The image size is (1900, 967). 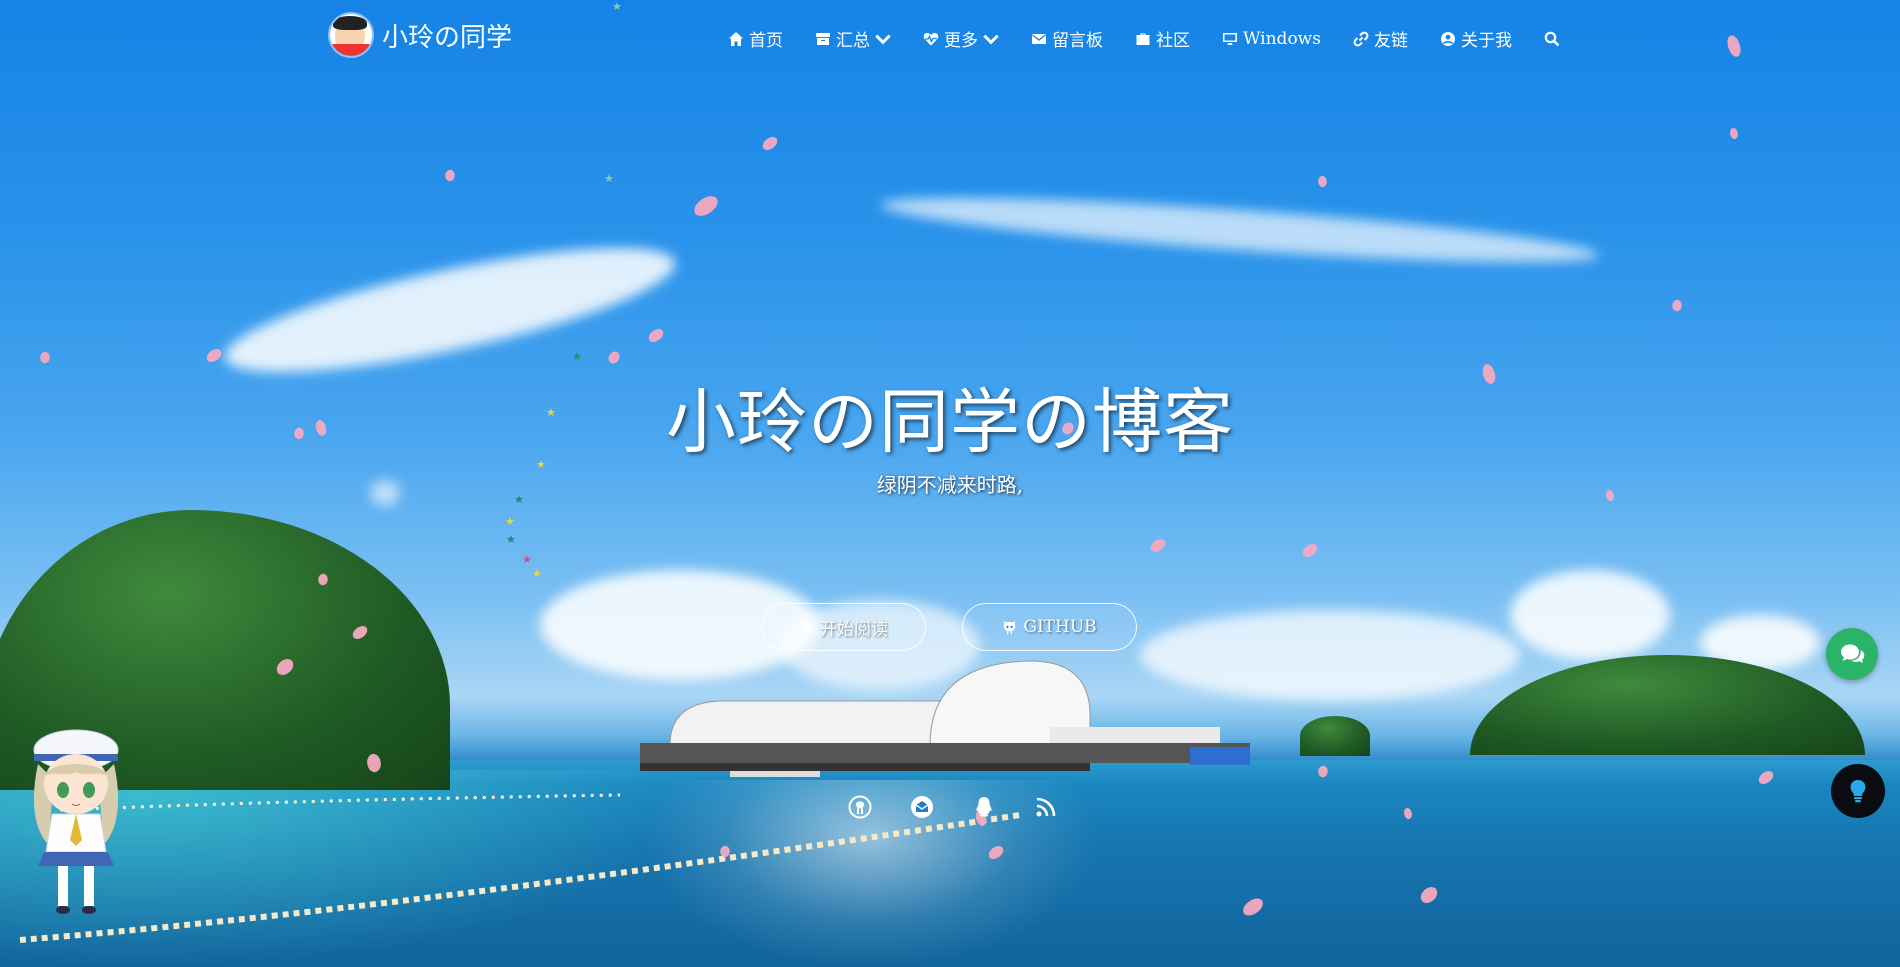 What do you see at coordinates (1039, 38) in the screenshot?
I see `envelope-icon` at bounding box center [1039, 38].